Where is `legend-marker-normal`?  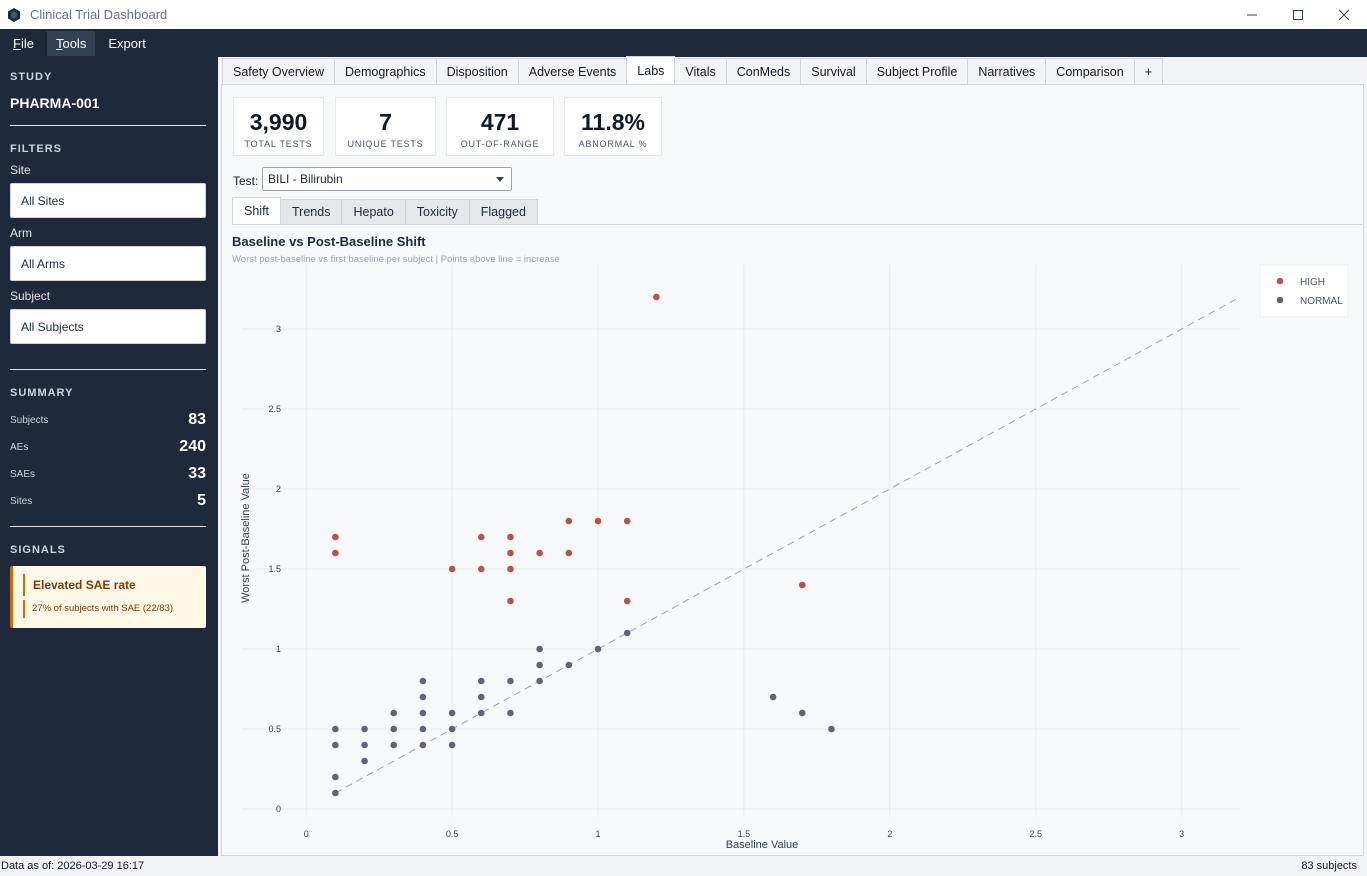
legend-marker-normal is located at coordinates (1280, 300).